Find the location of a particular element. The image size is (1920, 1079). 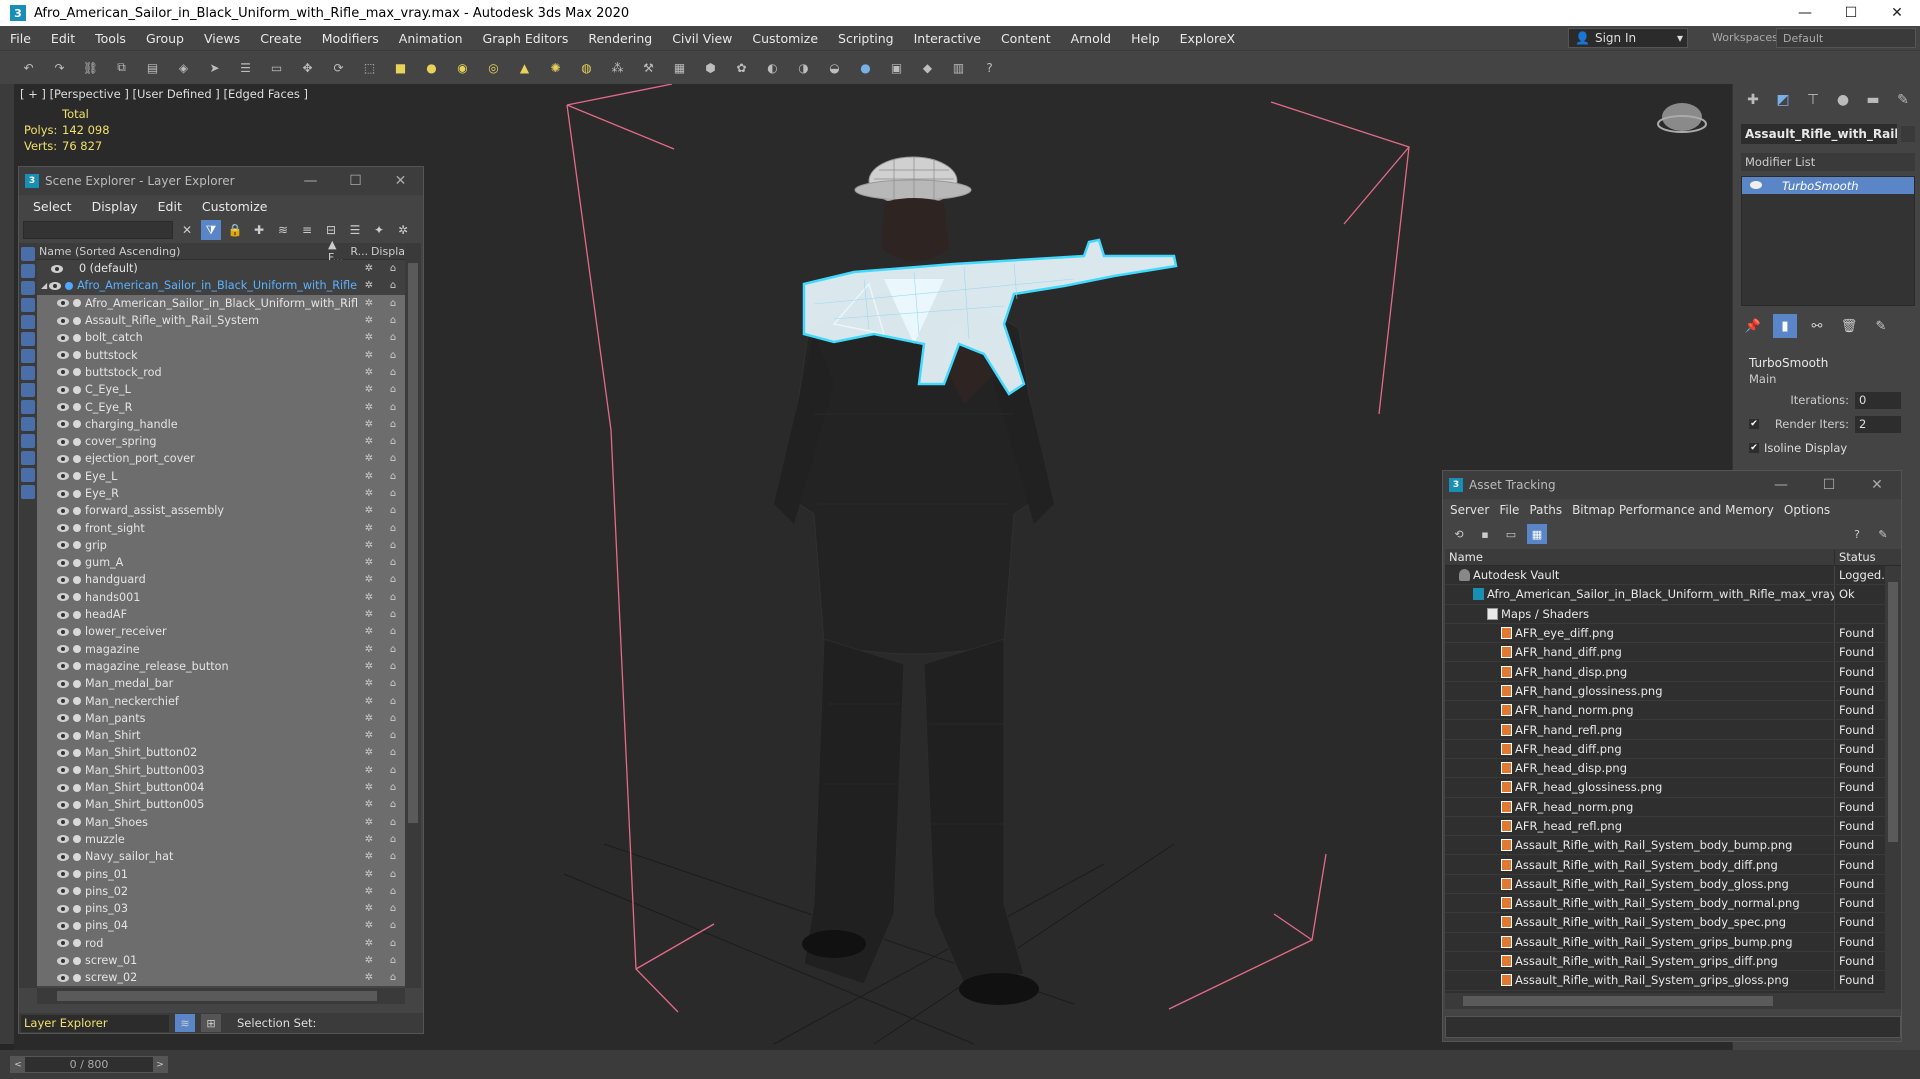

material-icon: ⬢ is located at coordinates (710, 68).